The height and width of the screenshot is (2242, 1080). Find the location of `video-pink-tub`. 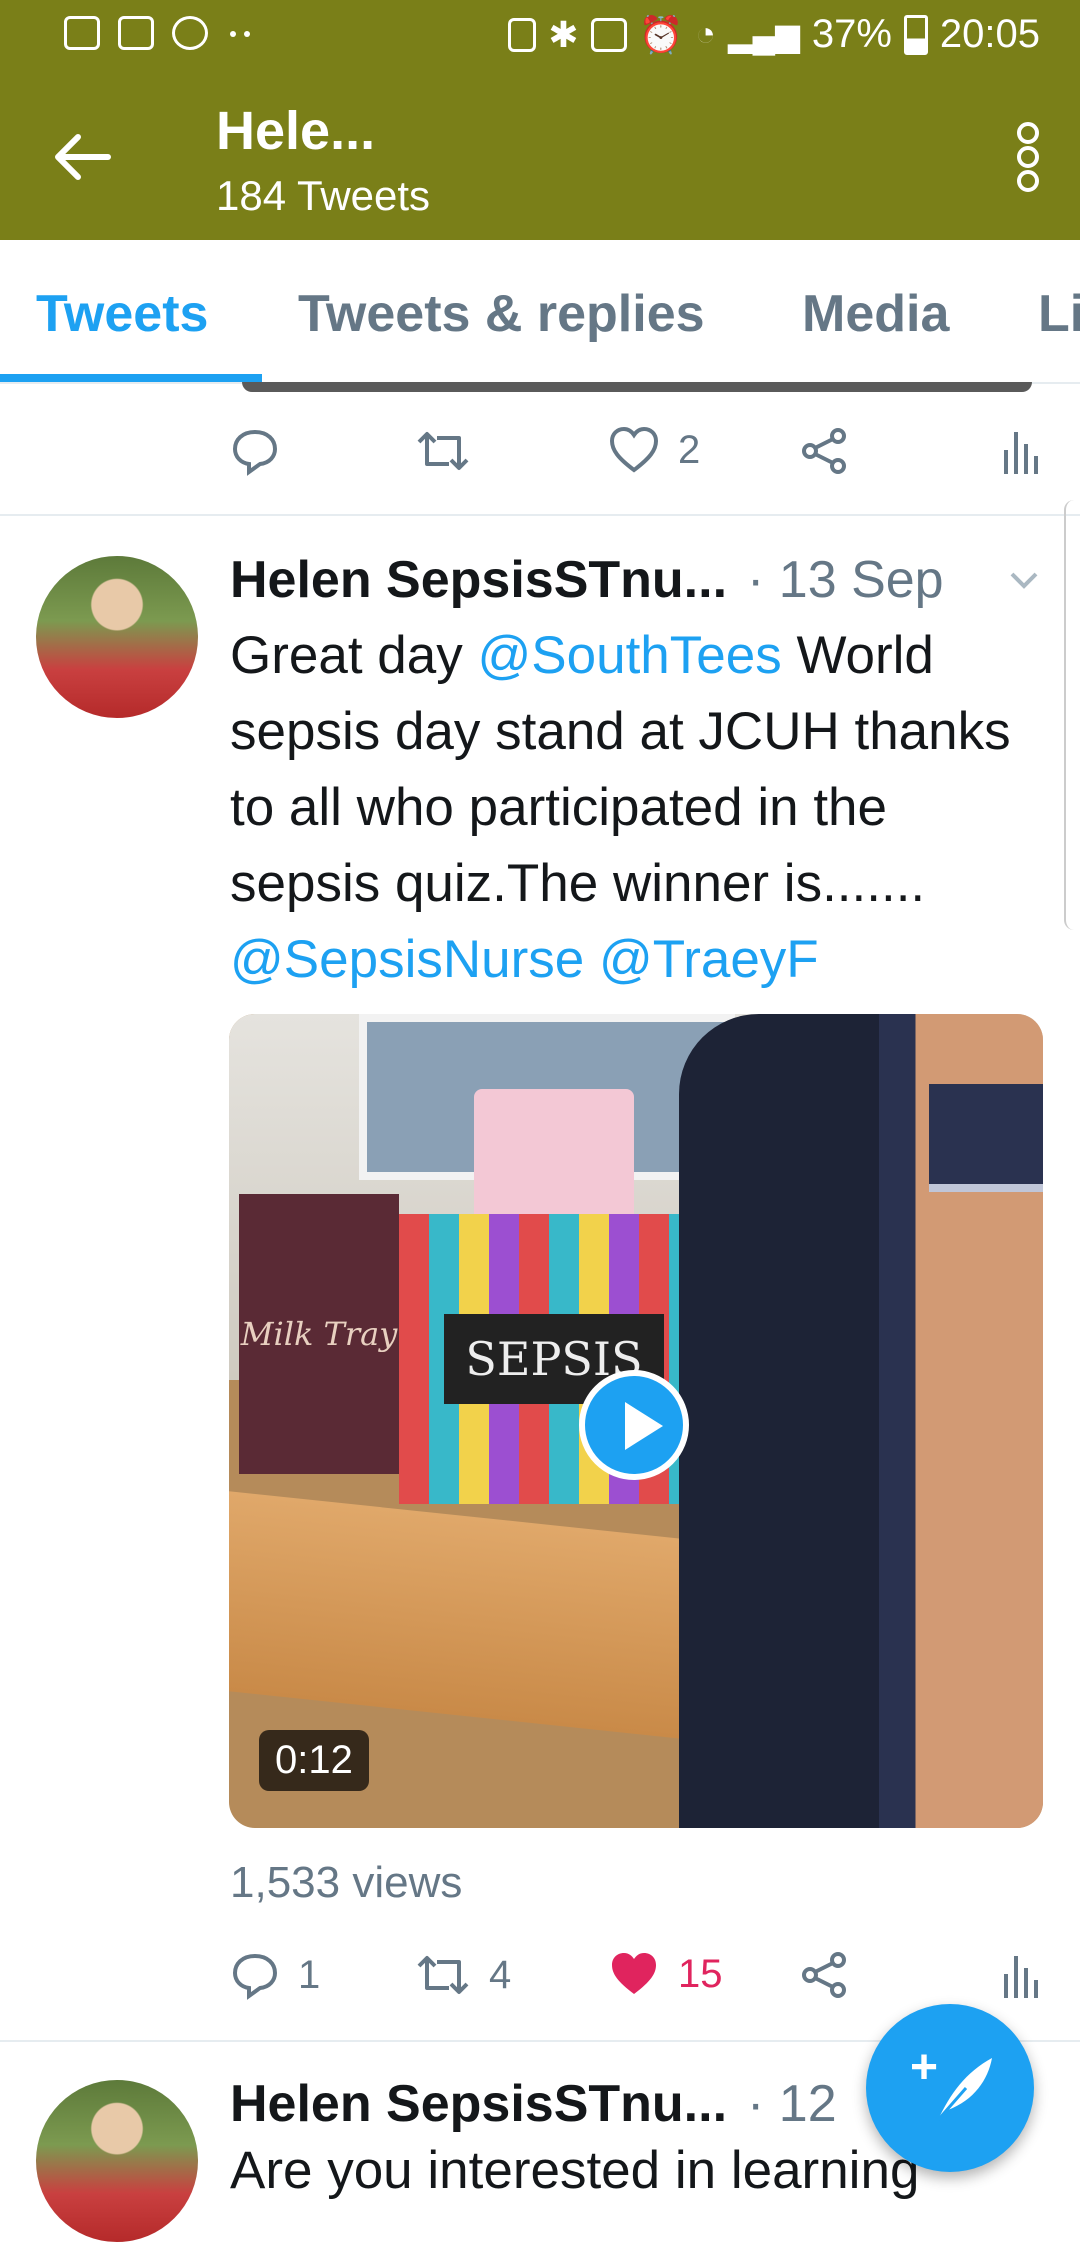

video-pink-tub is located at coordinates (554, 1159).